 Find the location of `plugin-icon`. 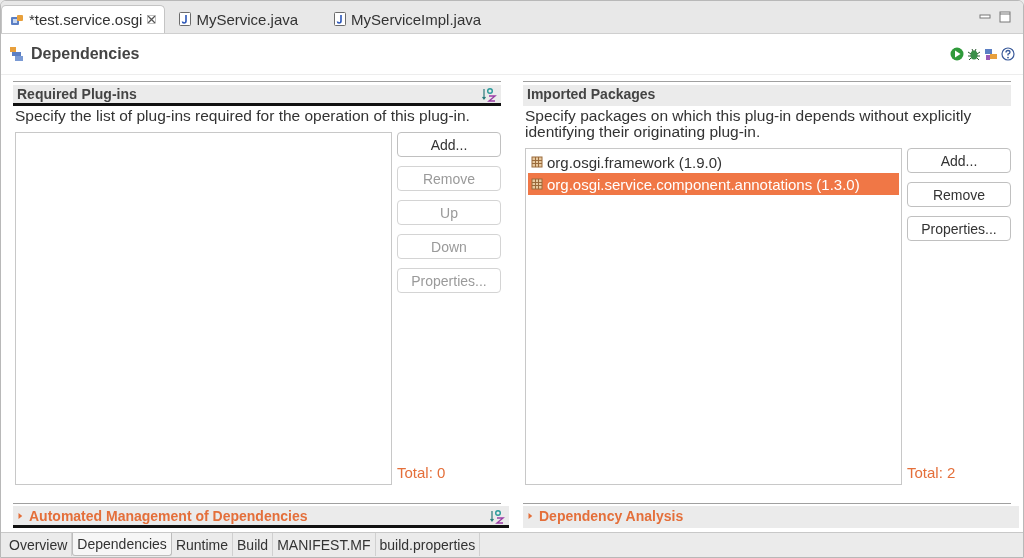

plugin-icon is located at coordinates (17, 19).